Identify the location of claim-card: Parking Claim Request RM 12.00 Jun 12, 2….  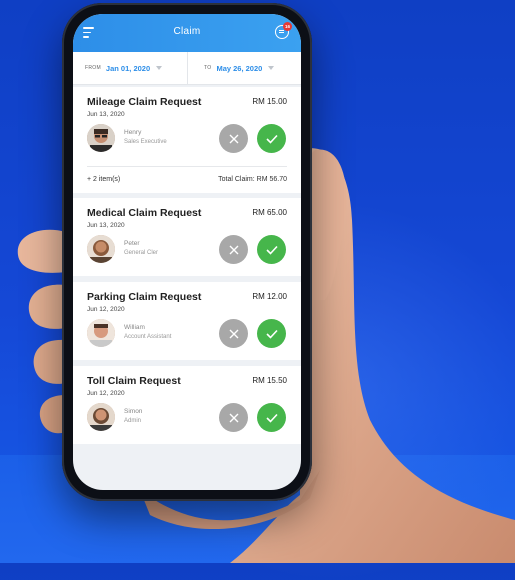
(187, 321).